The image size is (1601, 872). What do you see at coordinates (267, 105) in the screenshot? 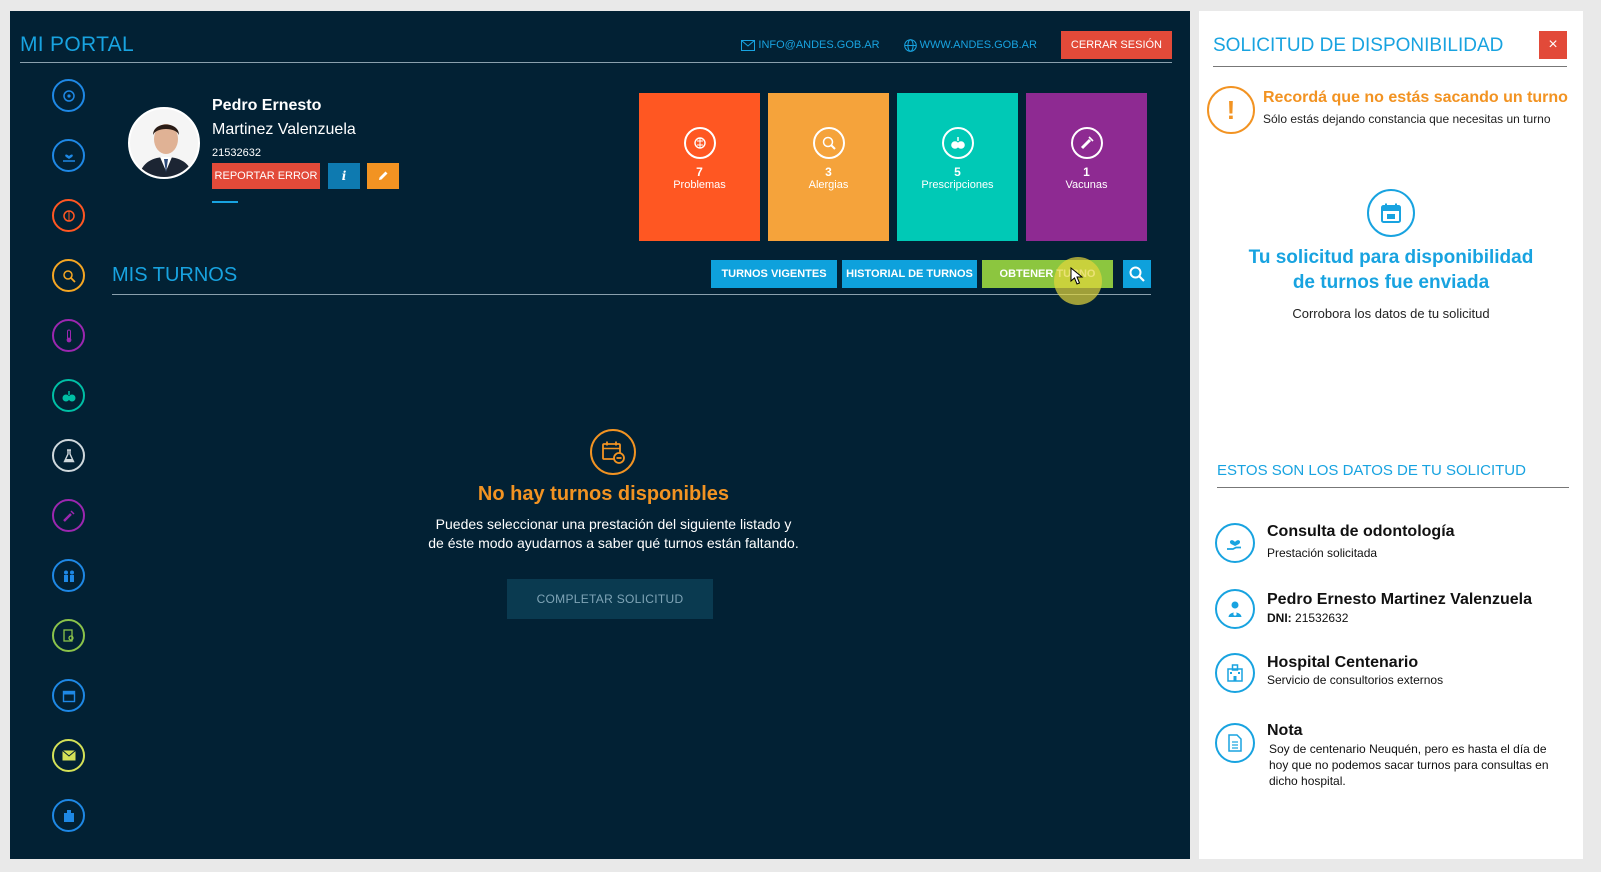
I see `patient-first-name: Pedro Ernesto` at bounding box center [267, 105].